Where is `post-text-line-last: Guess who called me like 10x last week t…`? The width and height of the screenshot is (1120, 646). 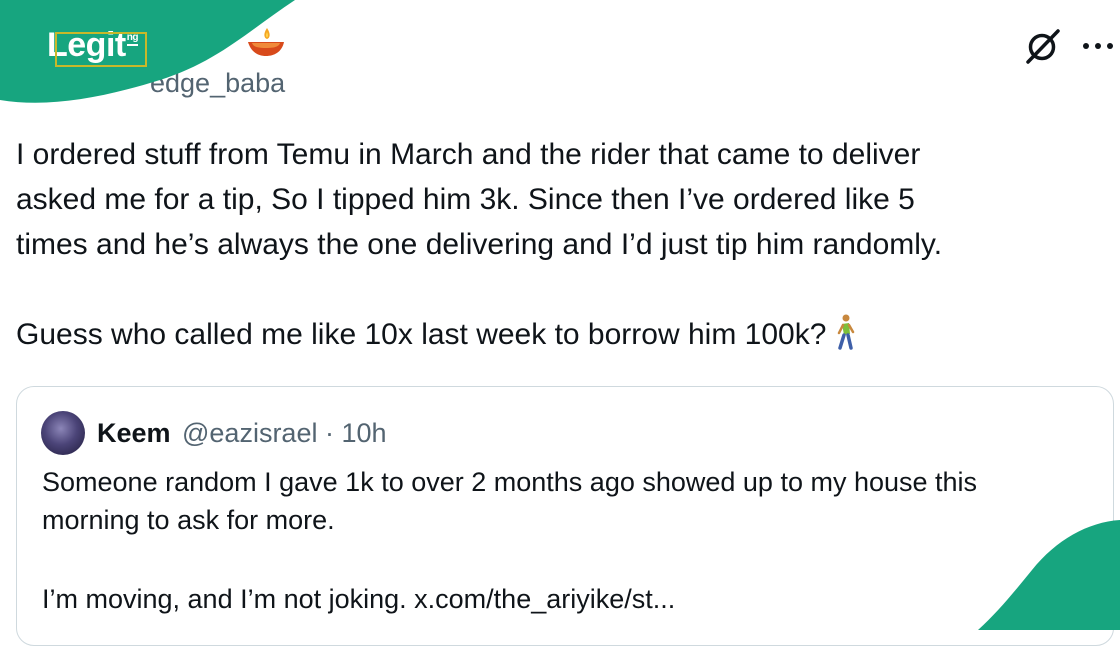 post-text-line-last: Guess who called me like 10x last week t… is located at coordinates (561, 334).